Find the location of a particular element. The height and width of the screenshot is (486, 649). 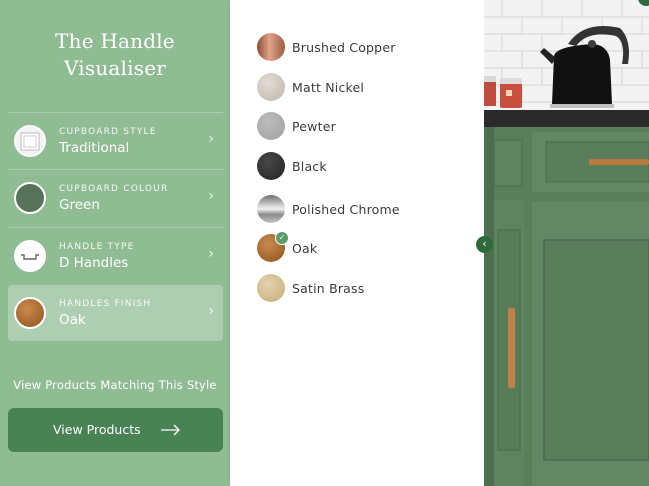

finish-label: Satin Brass is located at coordinates (328, 288).